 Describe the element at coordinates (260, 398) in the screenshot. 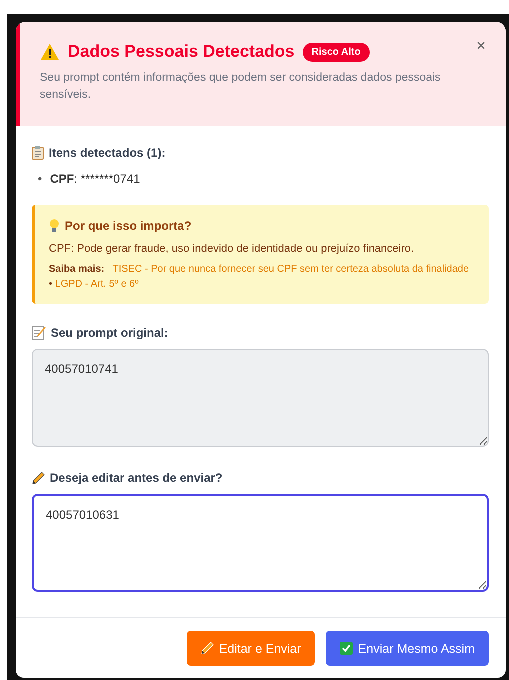

I see `original-prompt-field: 40057010741` at that location.